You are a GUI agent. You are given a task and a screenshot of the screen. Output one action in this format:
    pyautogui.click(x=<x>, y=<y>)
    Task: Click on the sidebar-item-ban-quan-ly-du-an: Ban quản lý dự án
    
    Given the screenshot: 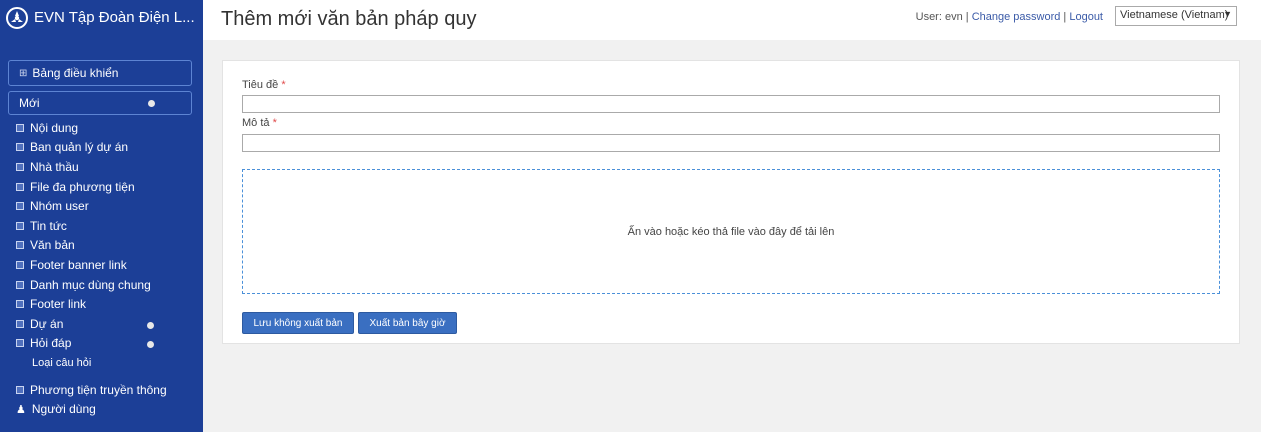 What is the action you would take?
    pyautogui.click(x=72, y=147)
    